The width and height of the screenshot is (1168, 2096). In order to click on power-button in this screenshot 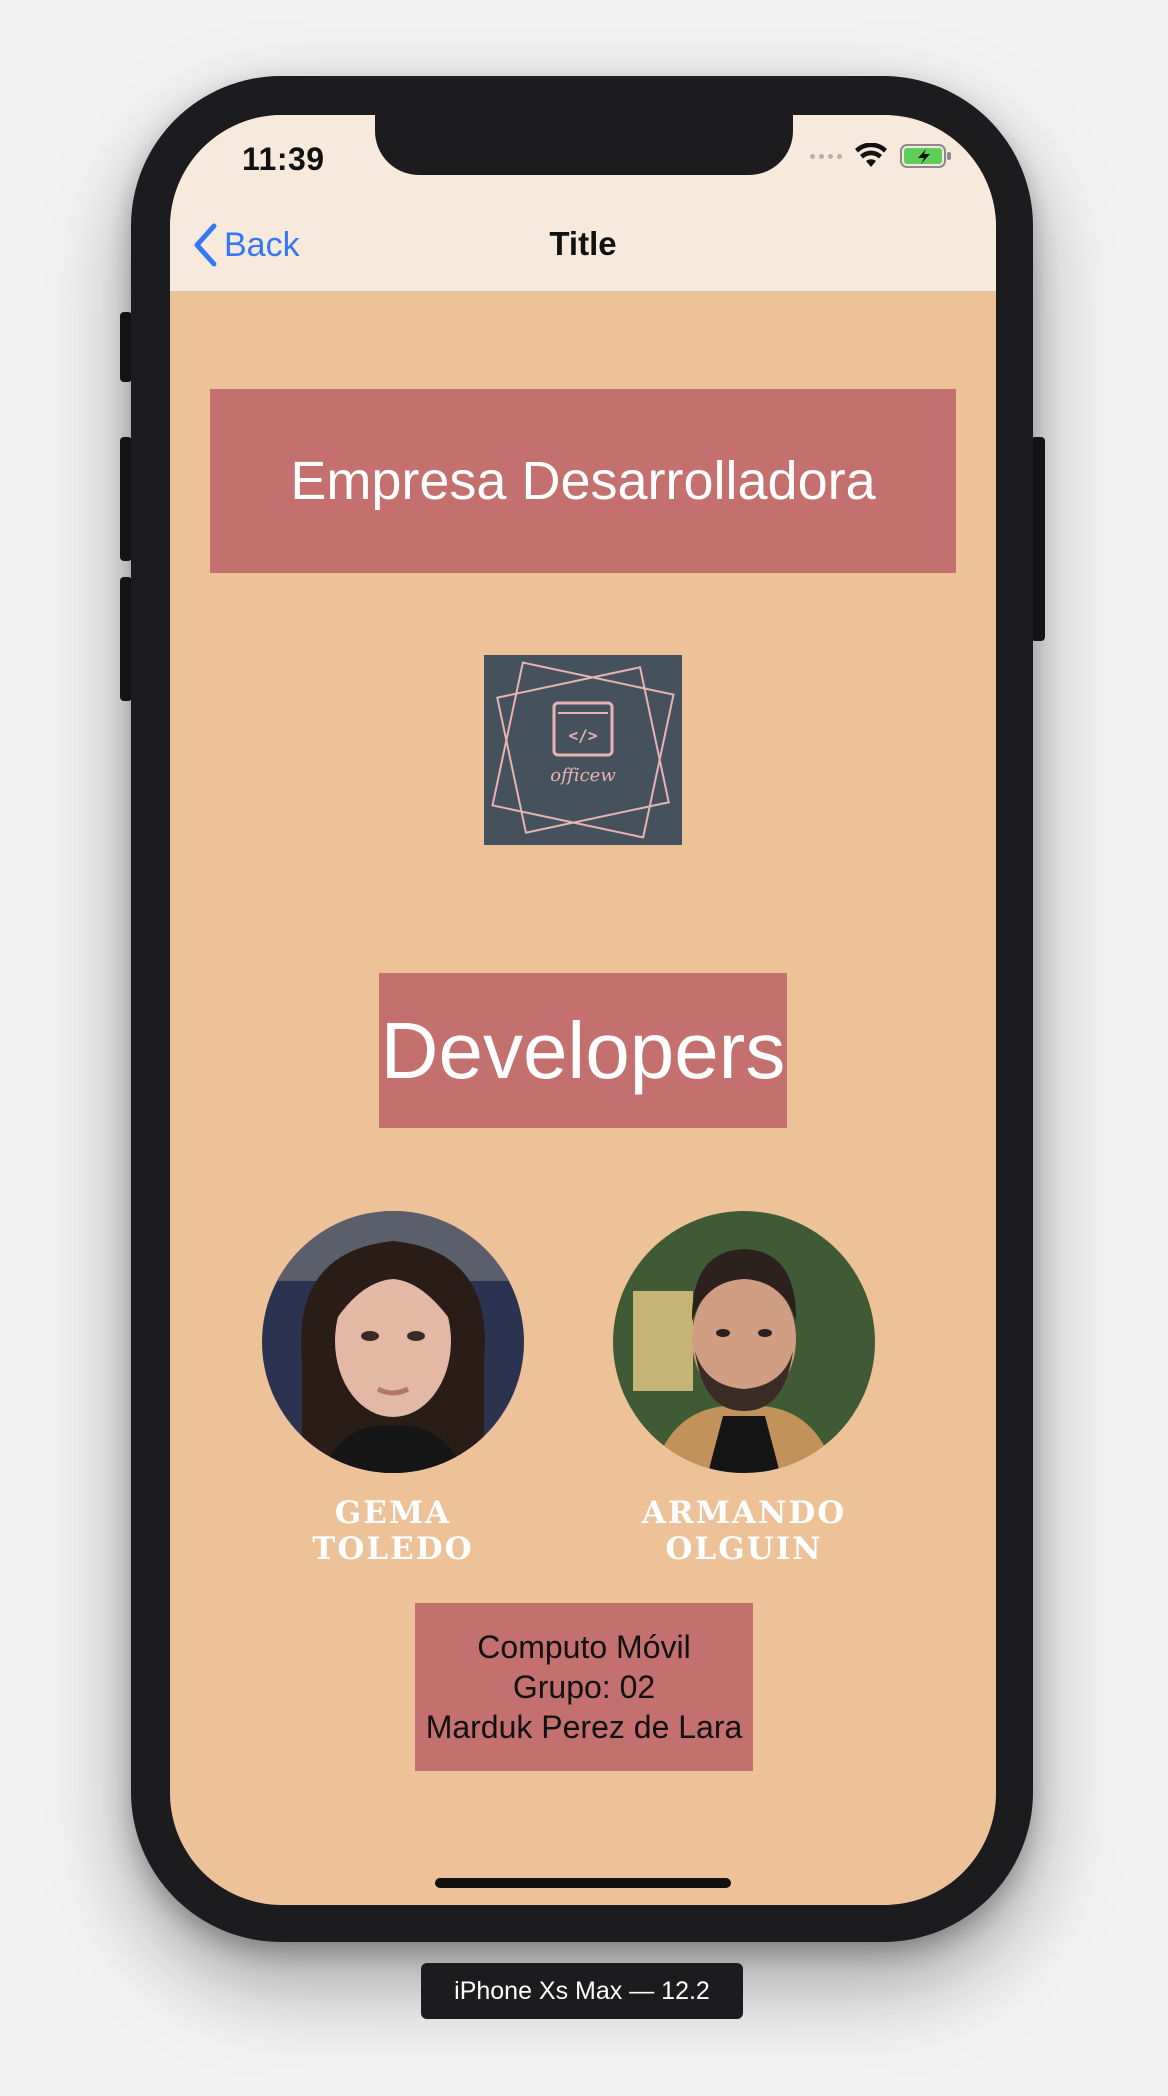, I will do `click(1038, 539)`.